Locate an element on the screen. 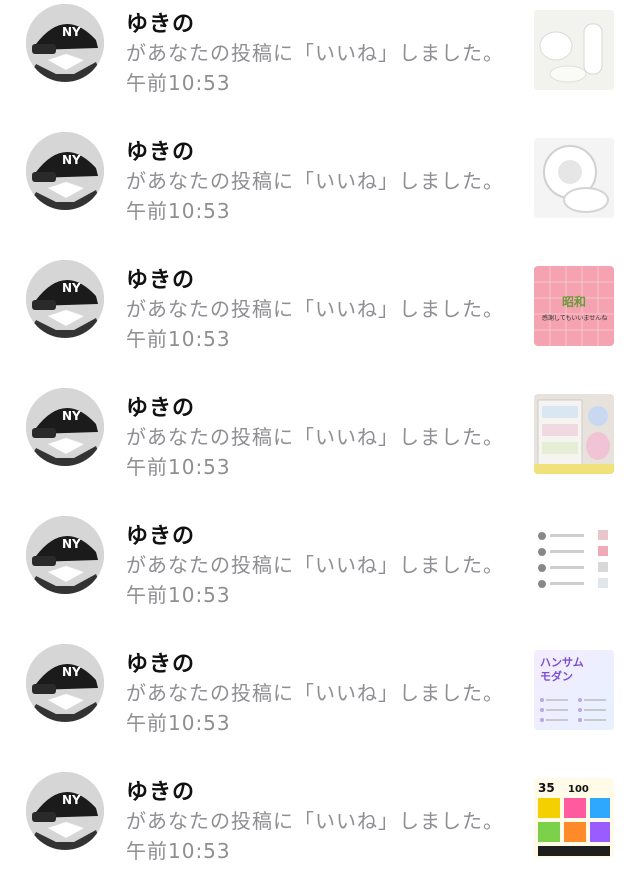 The image size is (640, 896). screenshot-list-photo-icon is located at coordinates (574, 562).